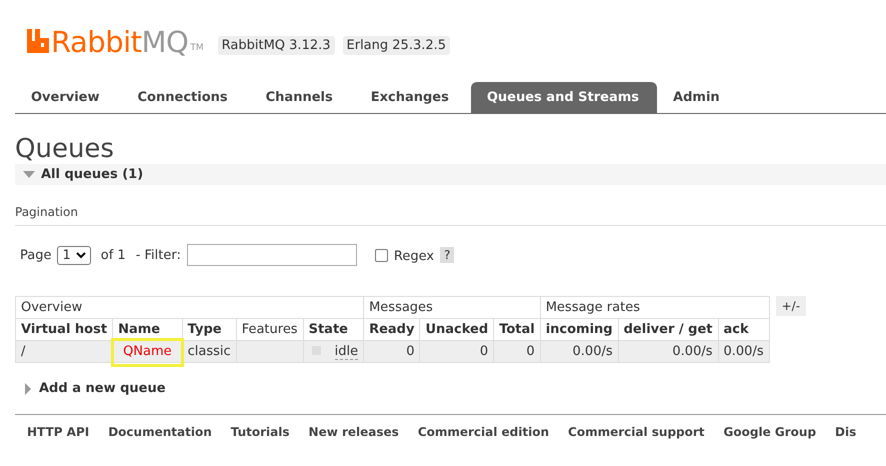 The height and width of the screenshot is (466, 886). What do you see at coordinates (38, 41) in the screenshot?
I see `rabbit-logo-icon` at bounding box center [38, 41].